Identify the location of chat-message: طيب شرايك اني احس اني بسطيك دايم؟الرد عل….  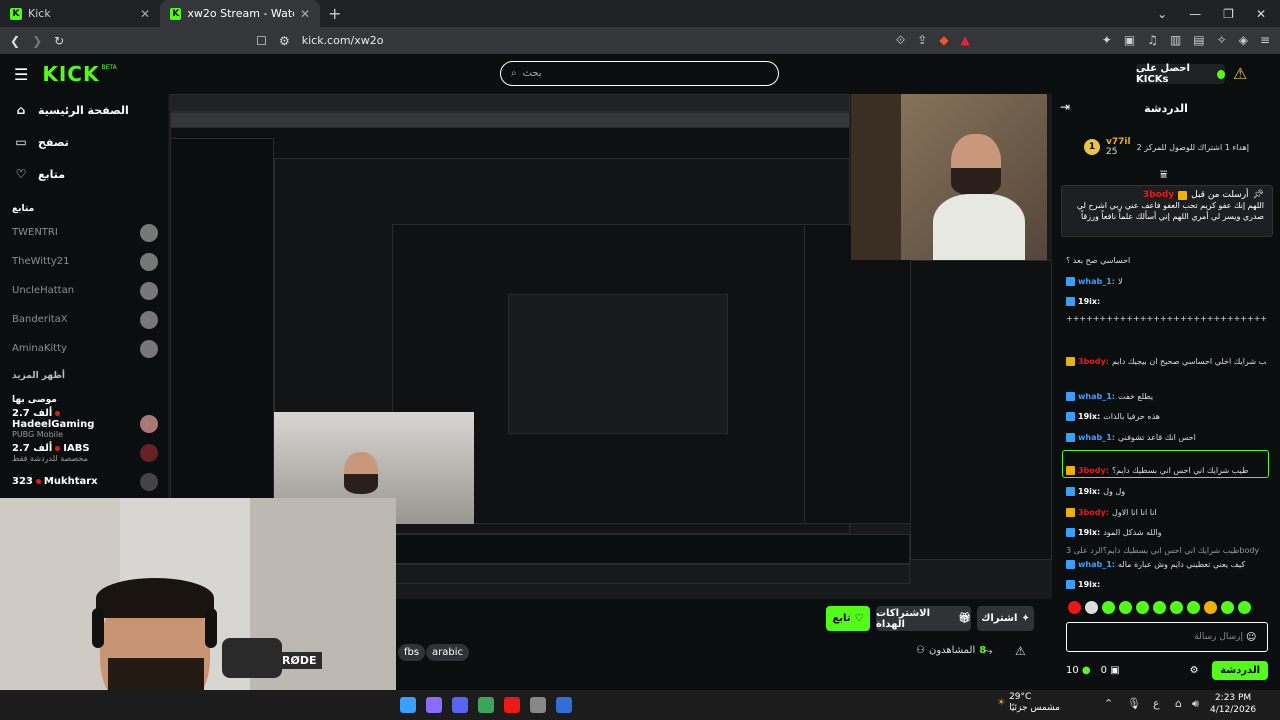
(1166, 550).